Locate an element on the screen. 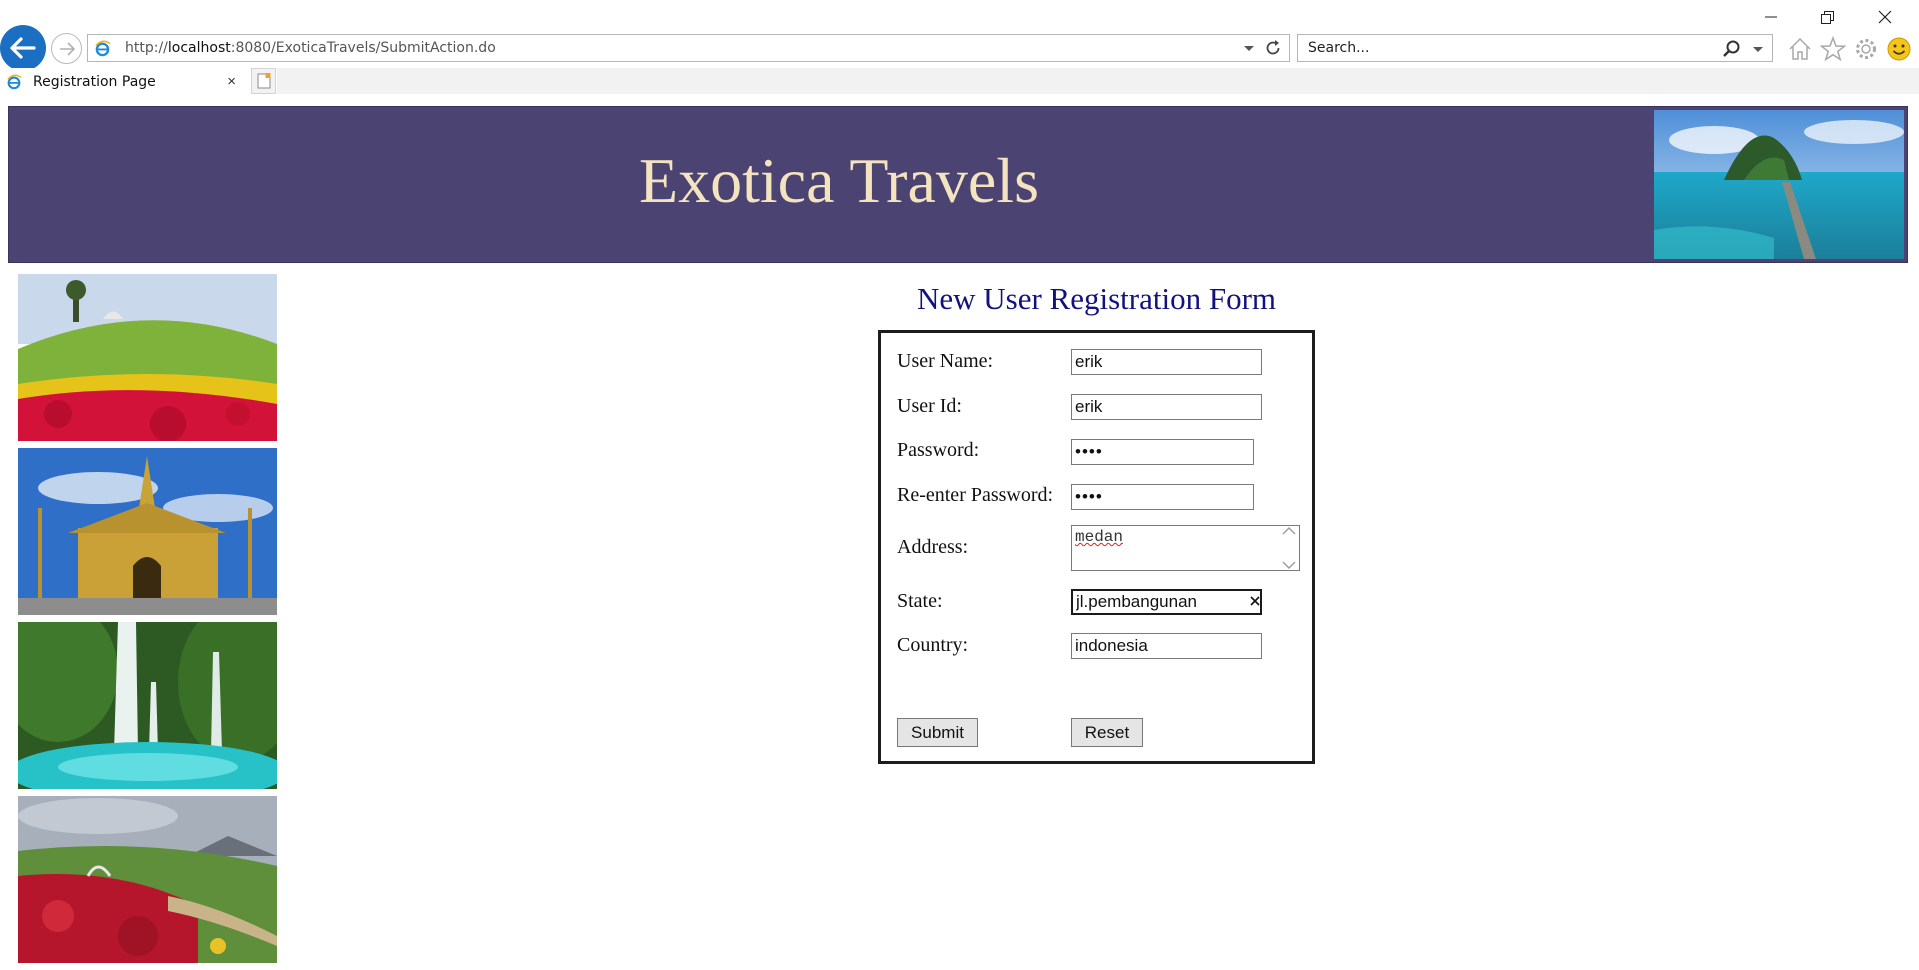 The width and height of the screenshot is (1919, 970). search-icon is located at coordinates (1732, 51).